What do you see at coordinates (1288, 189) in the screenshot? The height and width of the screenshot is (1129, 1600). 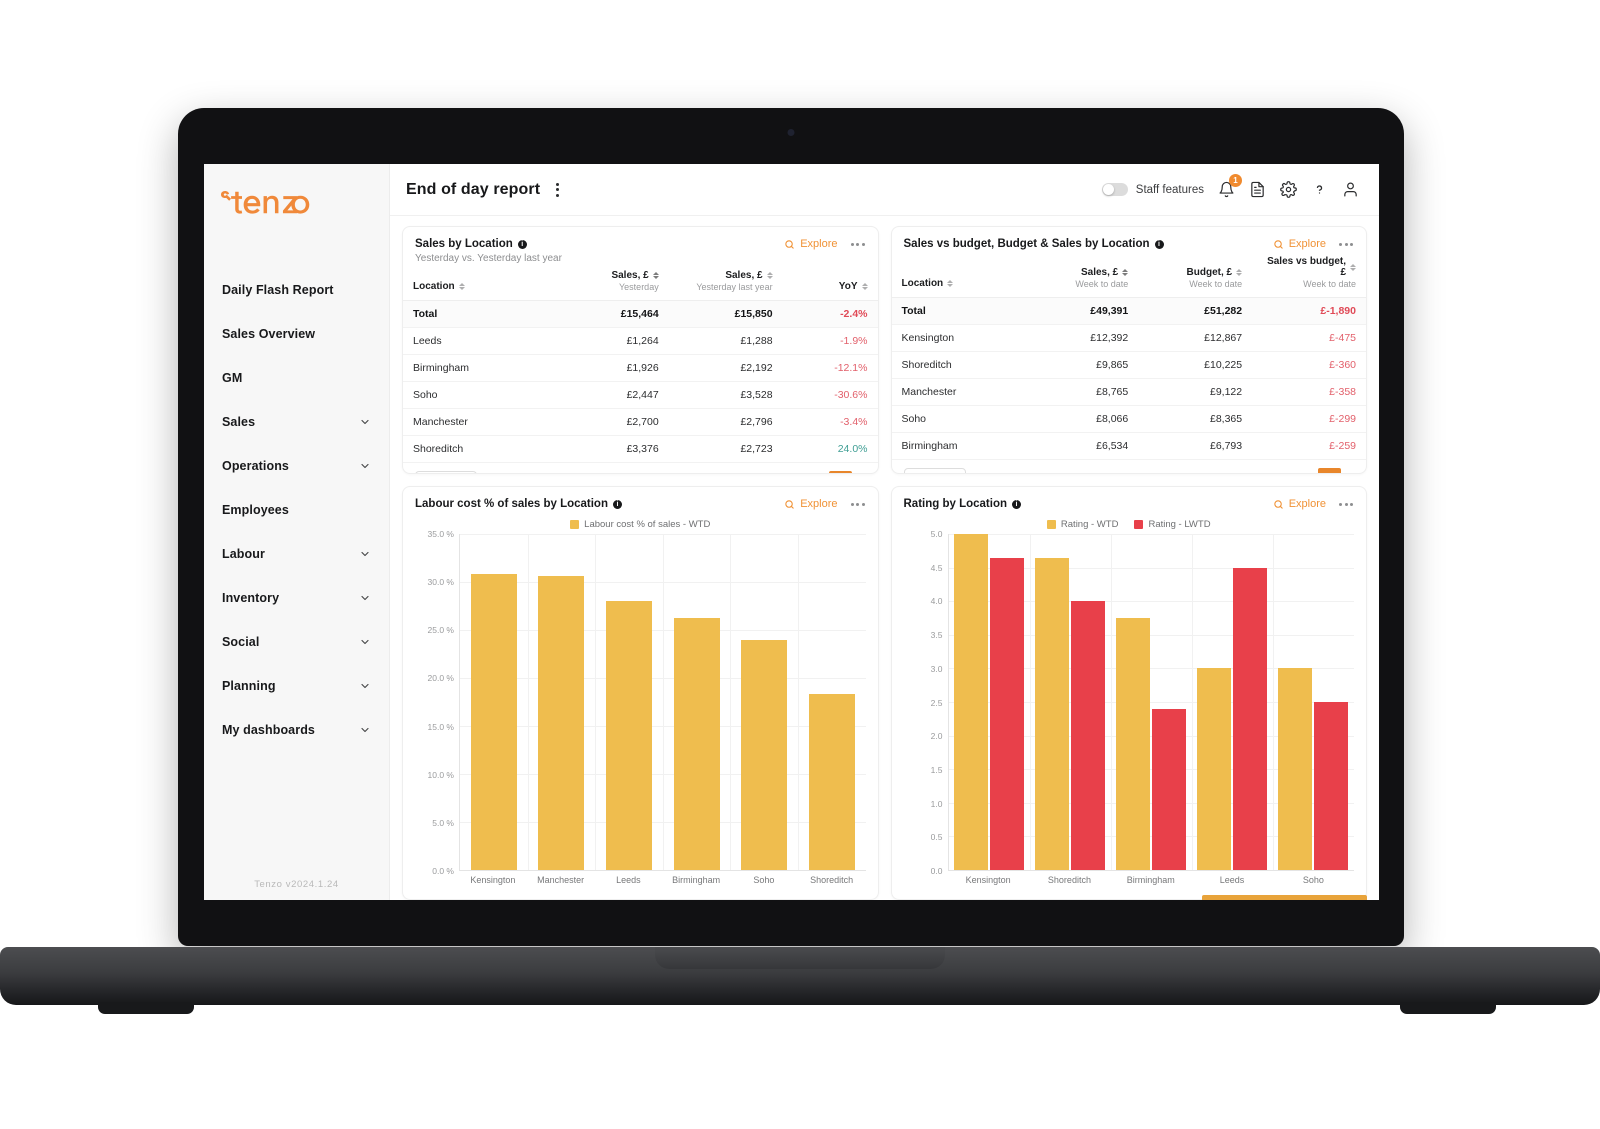 I see `gear-icon` at bounding box center [1288, 189].